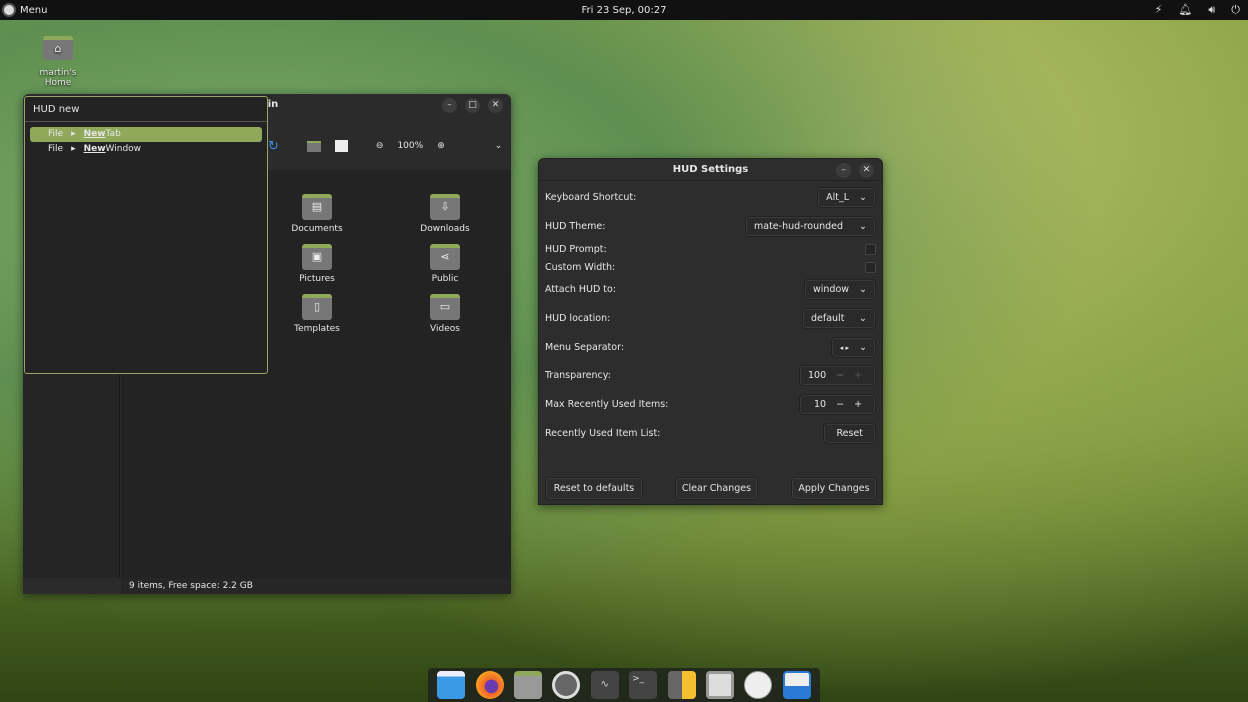 This screenshot has width=1248, height=702. Describe the element at coordinates (58, 48) in the screenshot. I see `home-folder-icon: ⌂` at that location.